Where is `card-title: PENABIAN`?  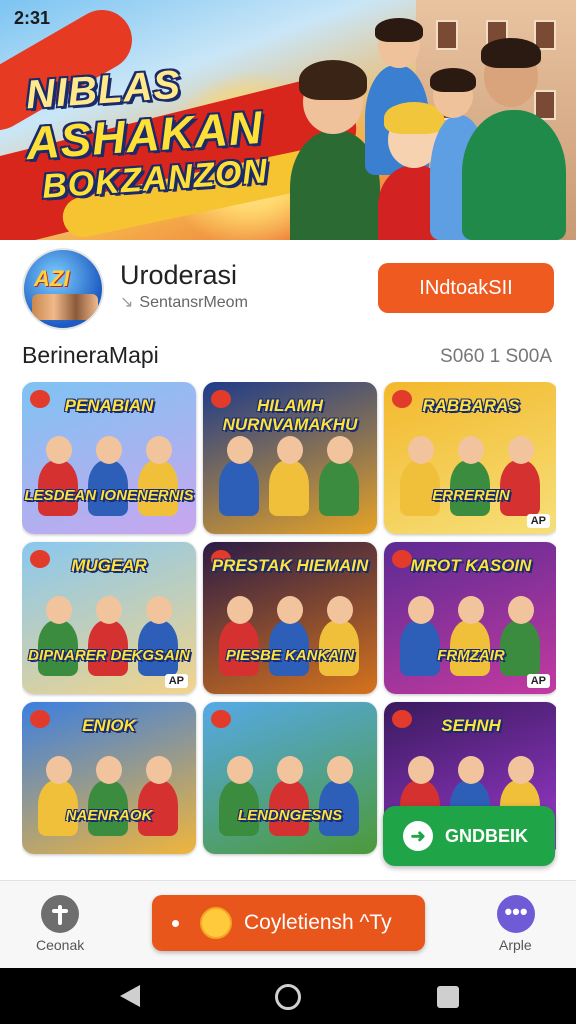 card-title: PENABIAN is located at coordinates (109, 405).